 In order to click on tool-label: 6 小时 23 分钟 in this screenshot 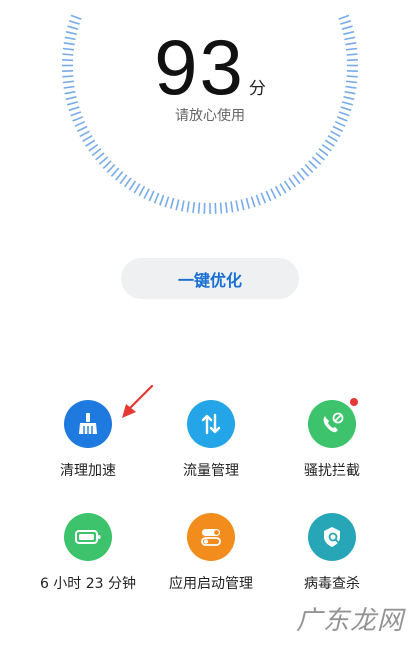, I will do `click(88, 584)`.